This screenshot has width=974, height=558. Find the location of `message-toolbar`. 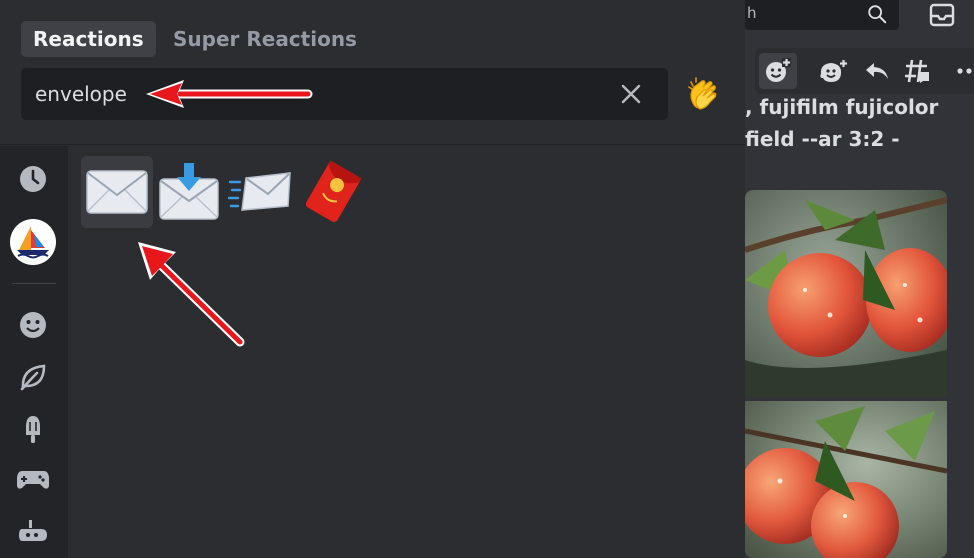

message-toolbar is located at coordinates (864, 71).